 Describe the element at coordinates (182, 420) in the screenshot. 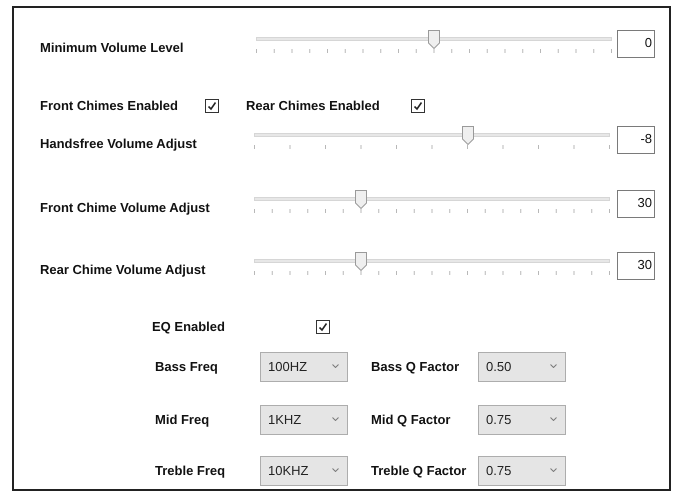

I see `setting-label: Mid Freq` at that location.